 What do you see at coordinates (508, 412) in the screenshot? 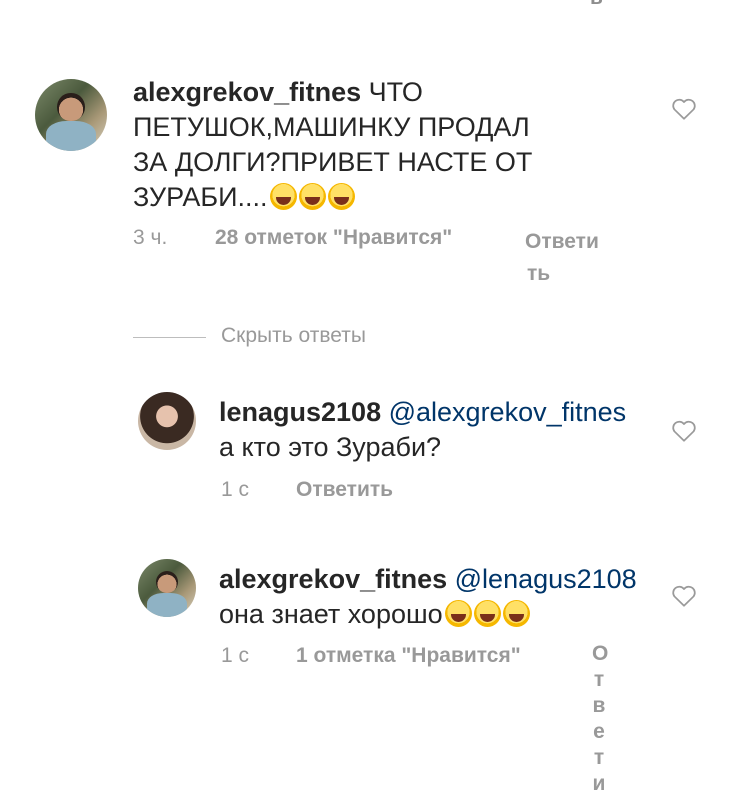
I see `mention-link: @alexgrekov_fitnes` at bounding box center [508, 412].